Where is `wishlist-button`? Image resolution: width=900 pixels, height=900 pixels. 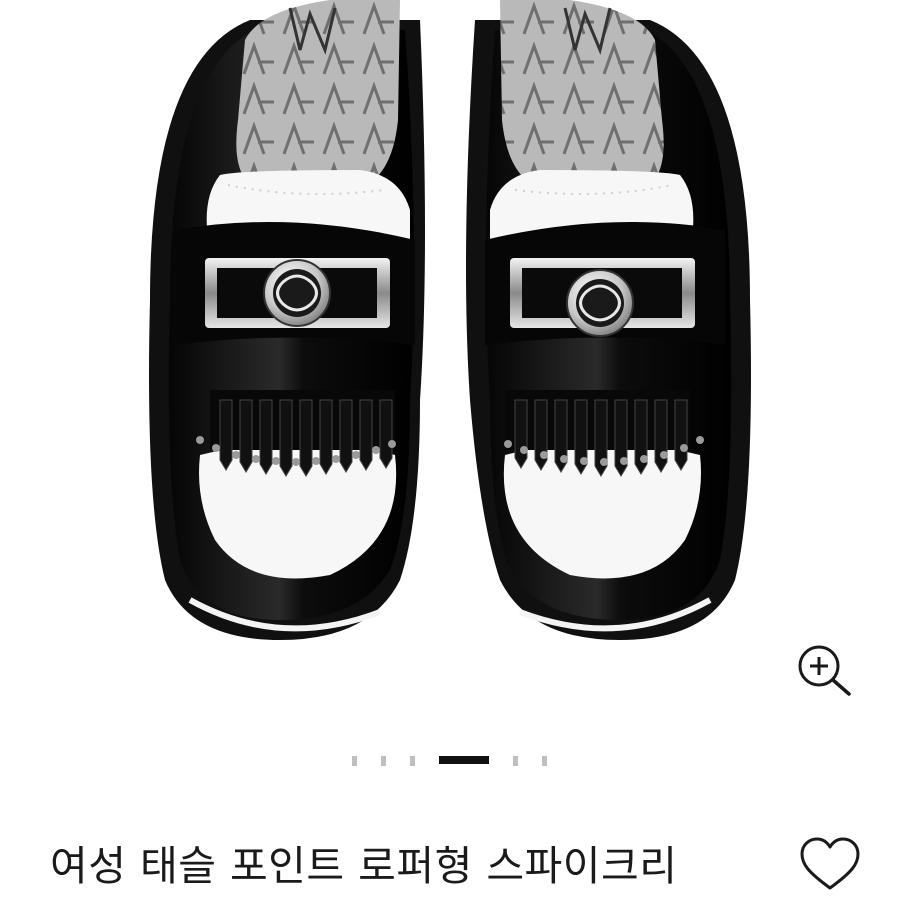 wishlist-button is located at coordinates (830, 866).